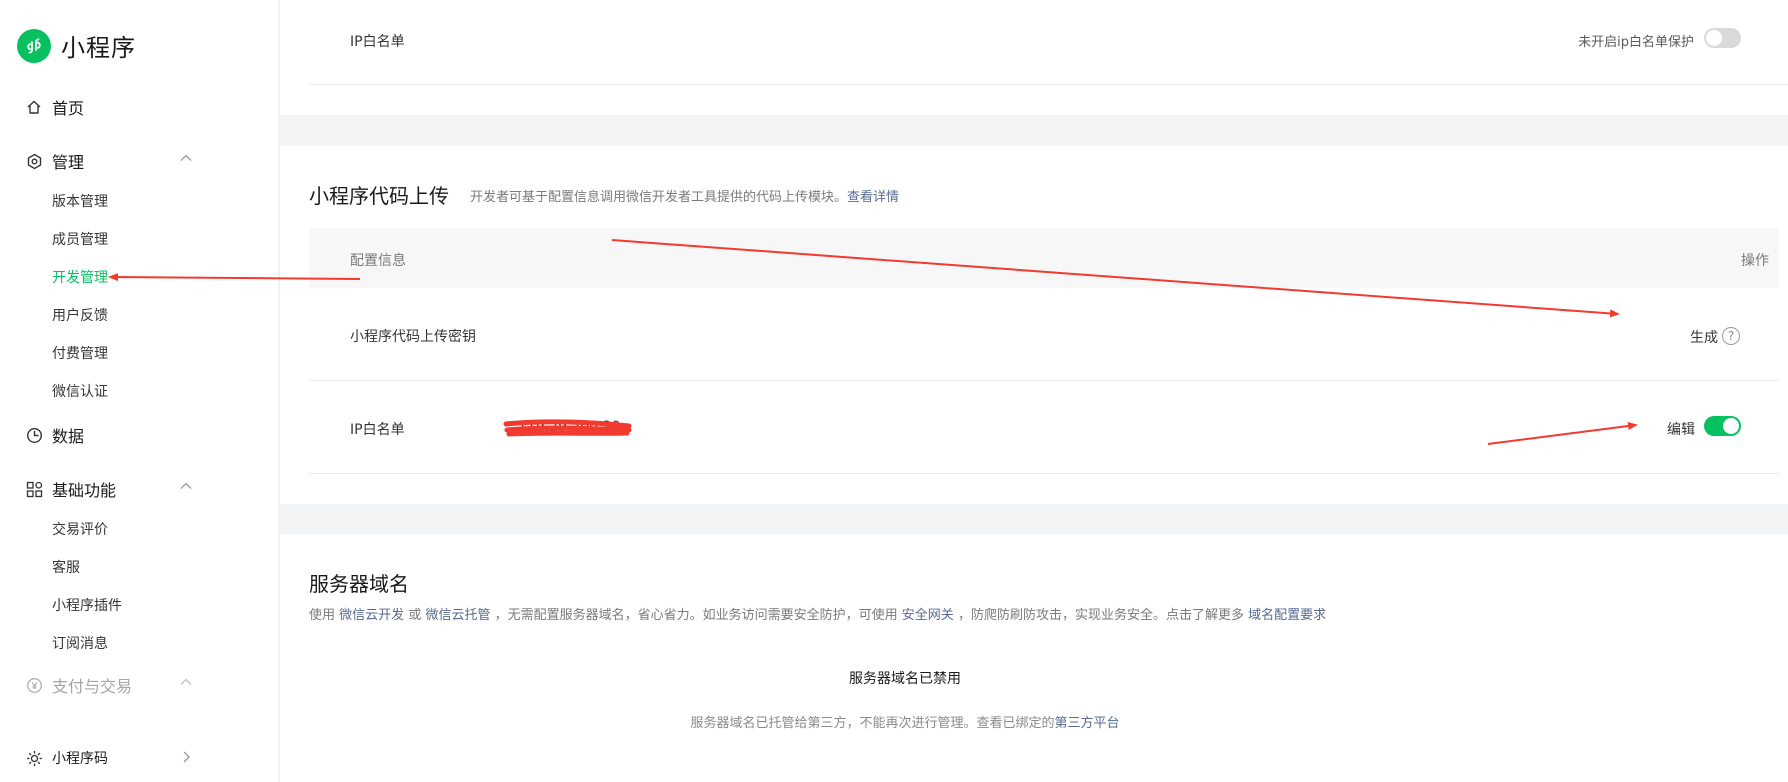  I want to click on ip-protection-status: 未开启ip白名单保护, so click(1636, 42).